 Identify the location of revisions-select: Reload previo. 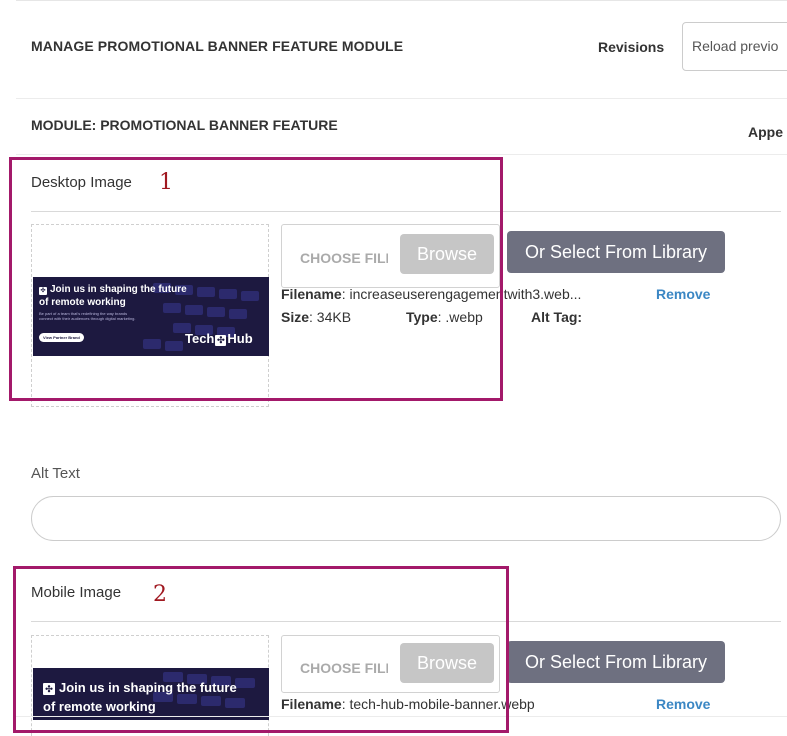
(734, 46).